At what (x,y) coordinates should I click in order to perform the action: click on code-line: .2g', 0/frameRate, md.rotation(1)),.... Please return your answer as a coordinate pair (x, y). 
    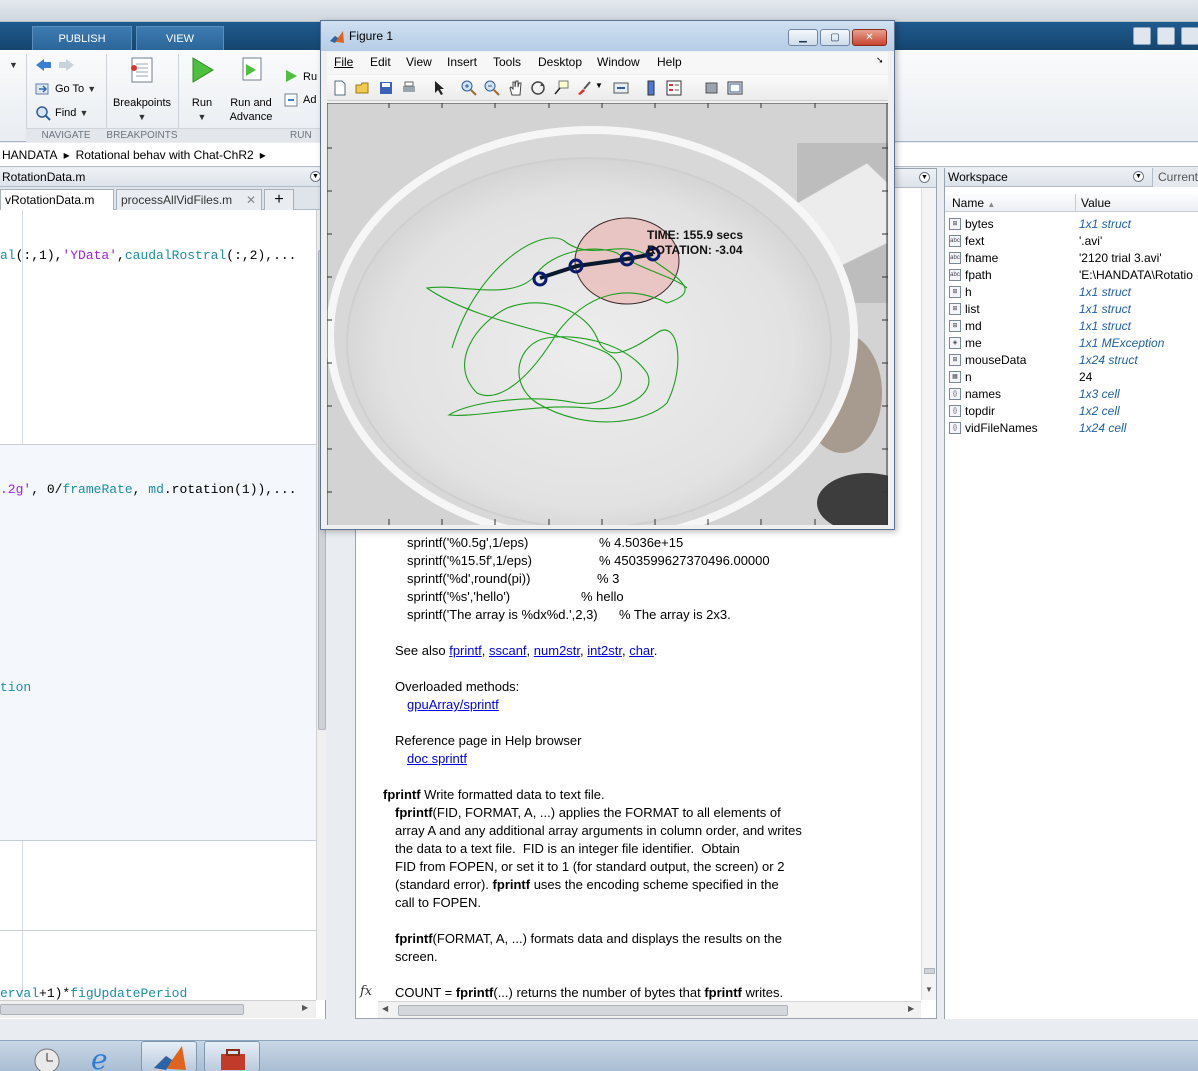
    Looking at the image, I should click on (148, 489).